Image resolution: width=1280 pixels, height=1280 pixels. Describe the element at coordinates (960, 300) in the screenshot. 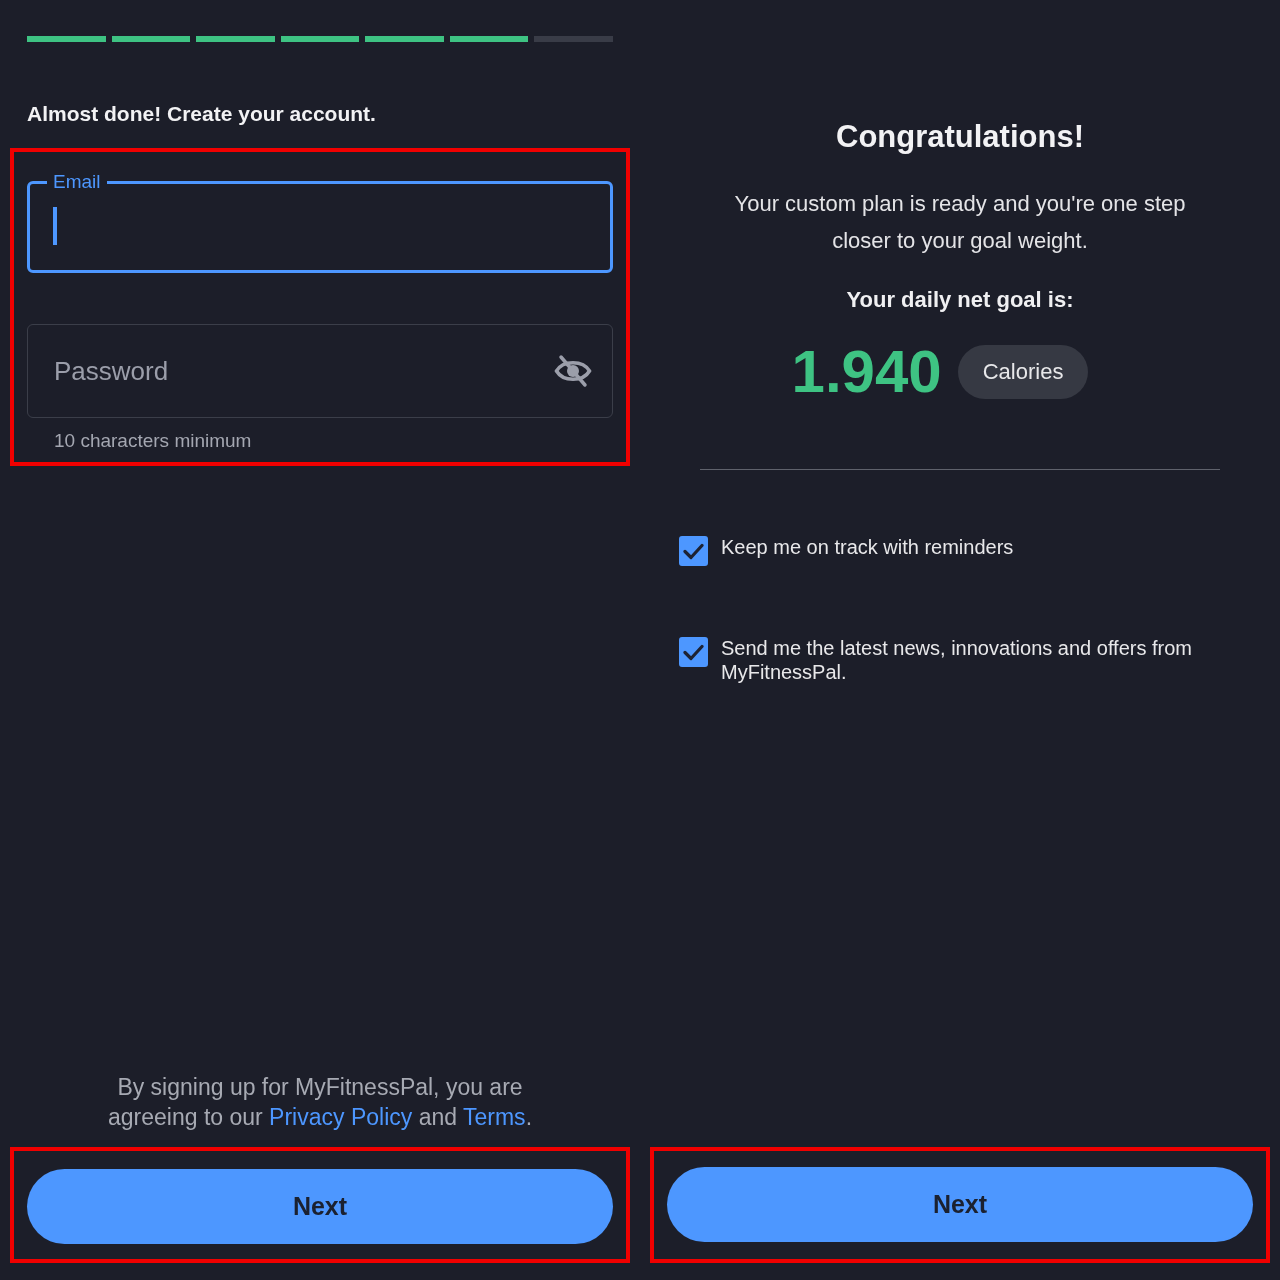

I see `goal-label: Your daily net goal is:` at that location.